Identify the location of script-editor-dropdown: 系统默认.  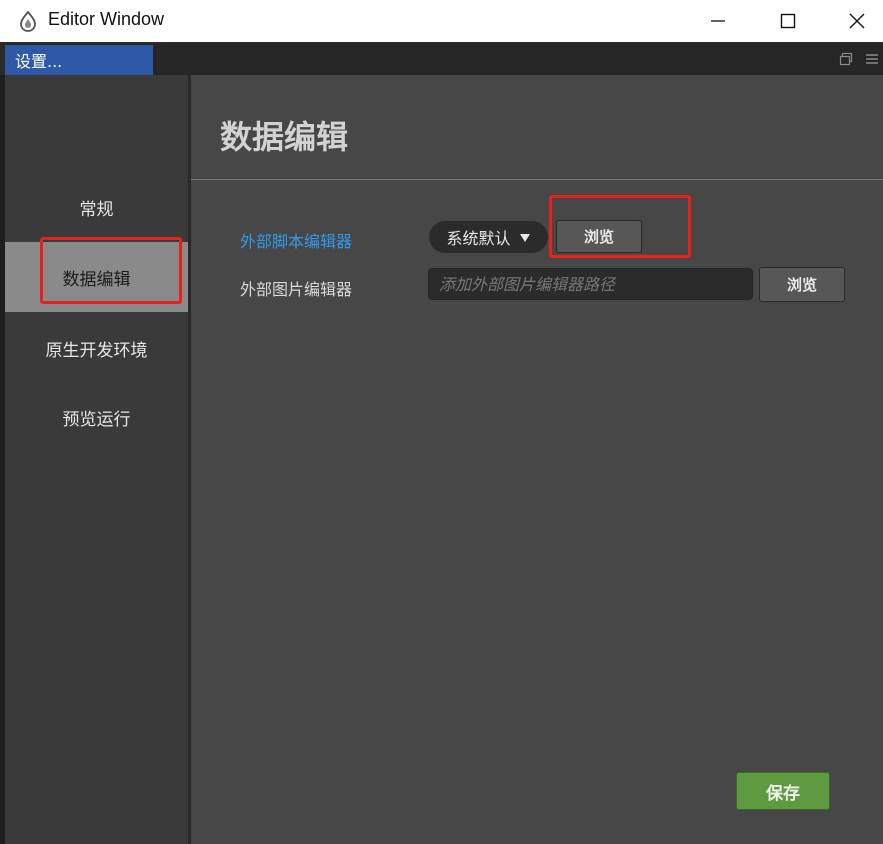
(488, 237).